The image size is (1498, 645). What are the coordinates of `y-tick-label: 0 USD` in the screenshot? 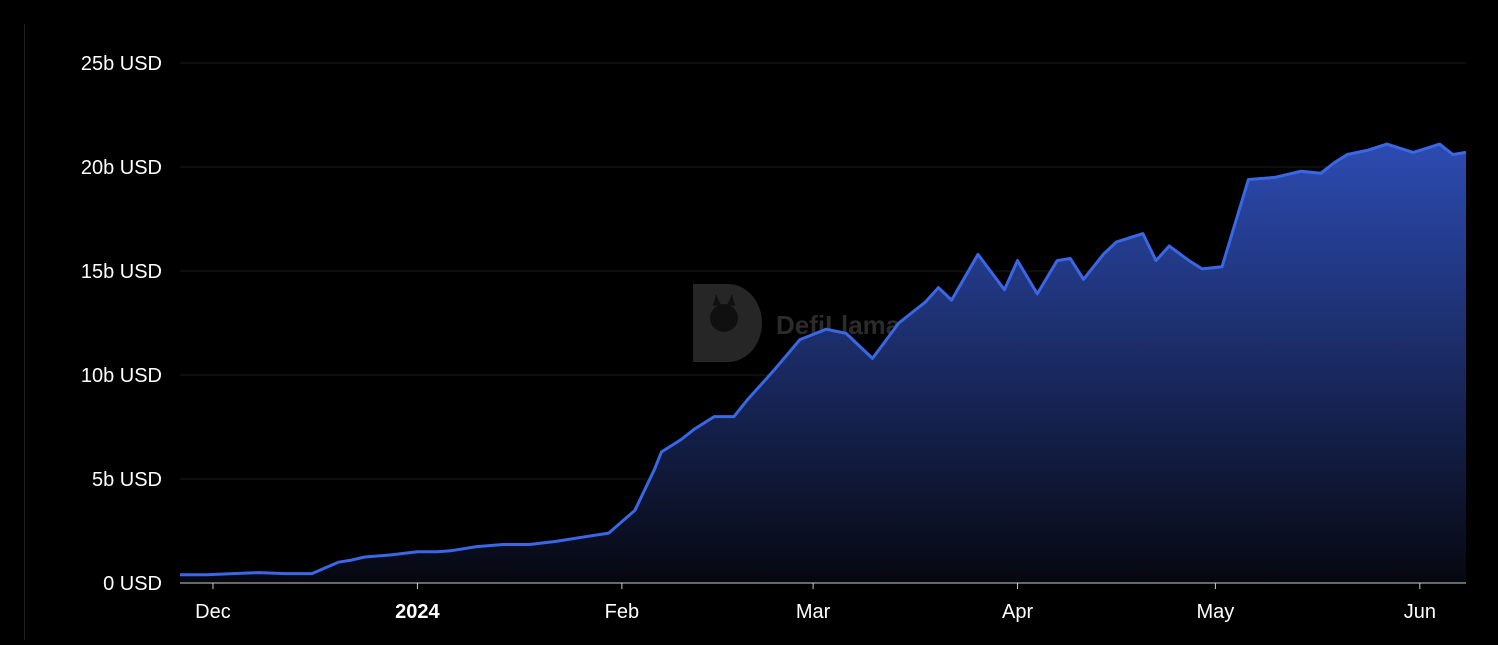 It's located at (132, 584).